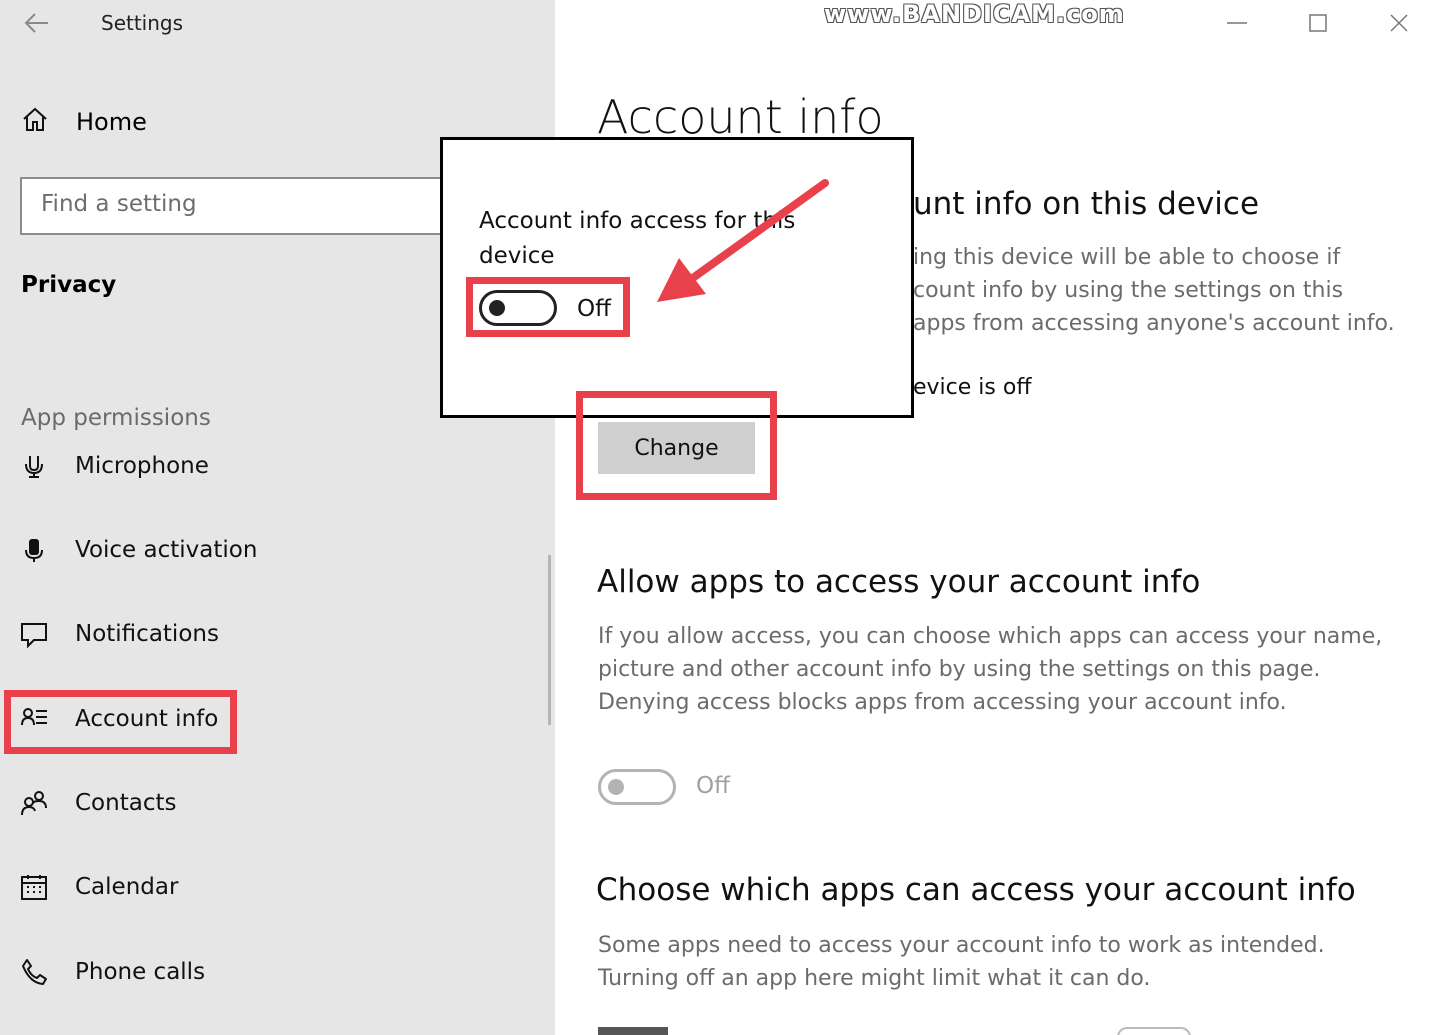  What do you see at coordinates (1237, 23) in the screenshot?
I see `minimize-icon` at bounding box center [1237, 23].